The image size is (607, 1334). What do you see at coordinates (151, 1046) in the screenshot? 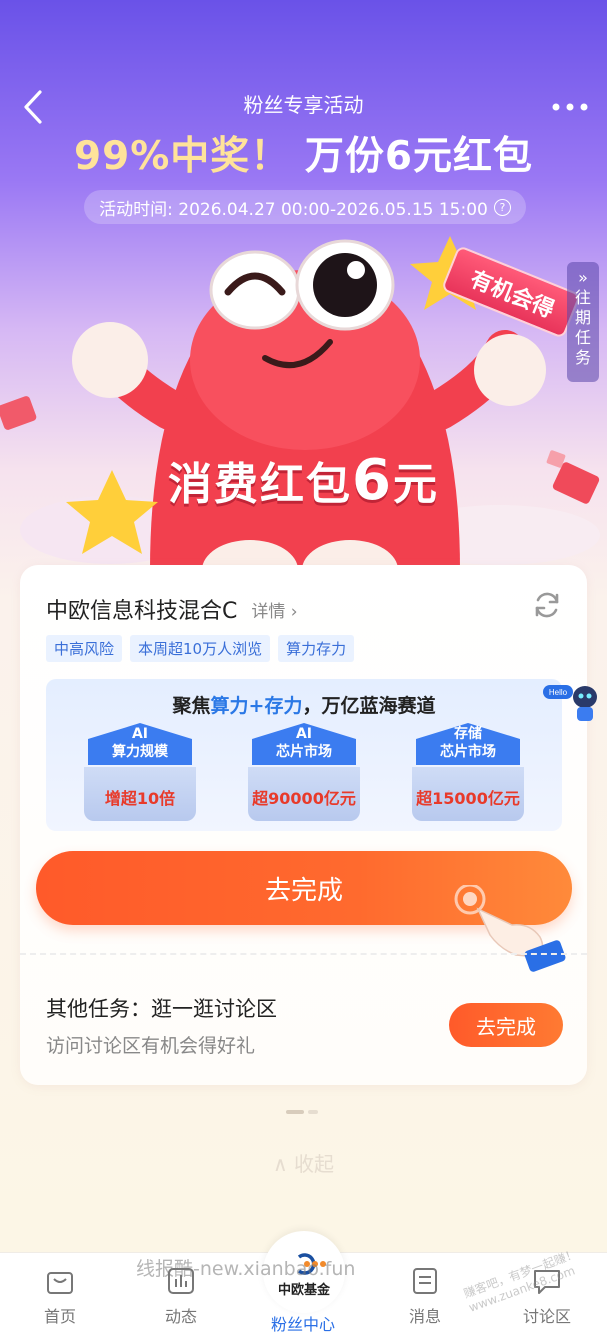
I see `other-task-subtitle: 访问讨论区有机会得好礼` at bounding box center [151, 1046].